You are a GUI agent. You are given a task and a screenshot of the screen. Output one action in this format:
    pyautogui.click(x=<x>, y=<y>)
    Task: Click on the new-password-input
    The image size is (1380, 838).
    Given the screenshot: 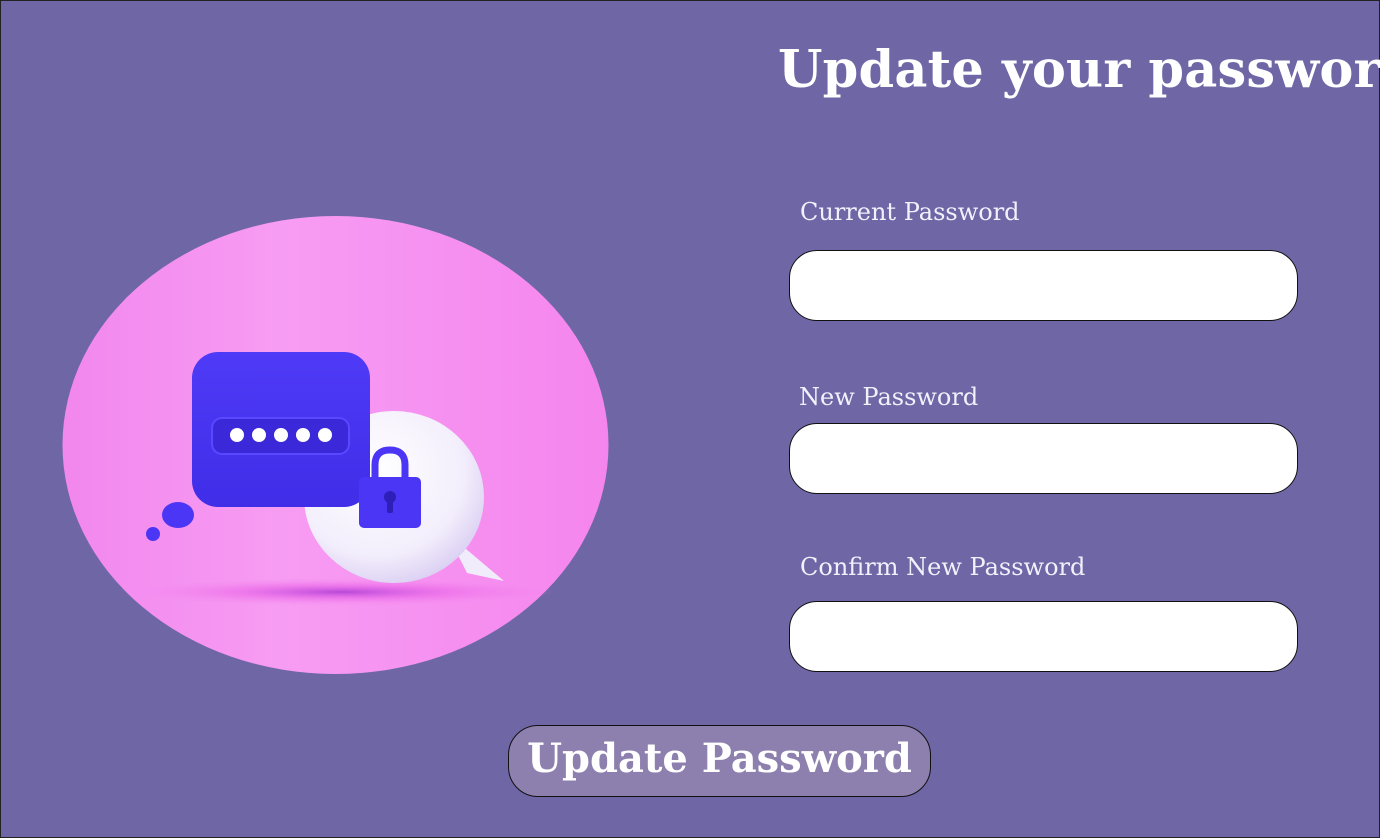 What is the action you would take?
    pyautogui.click(x=1043, y=458)
    